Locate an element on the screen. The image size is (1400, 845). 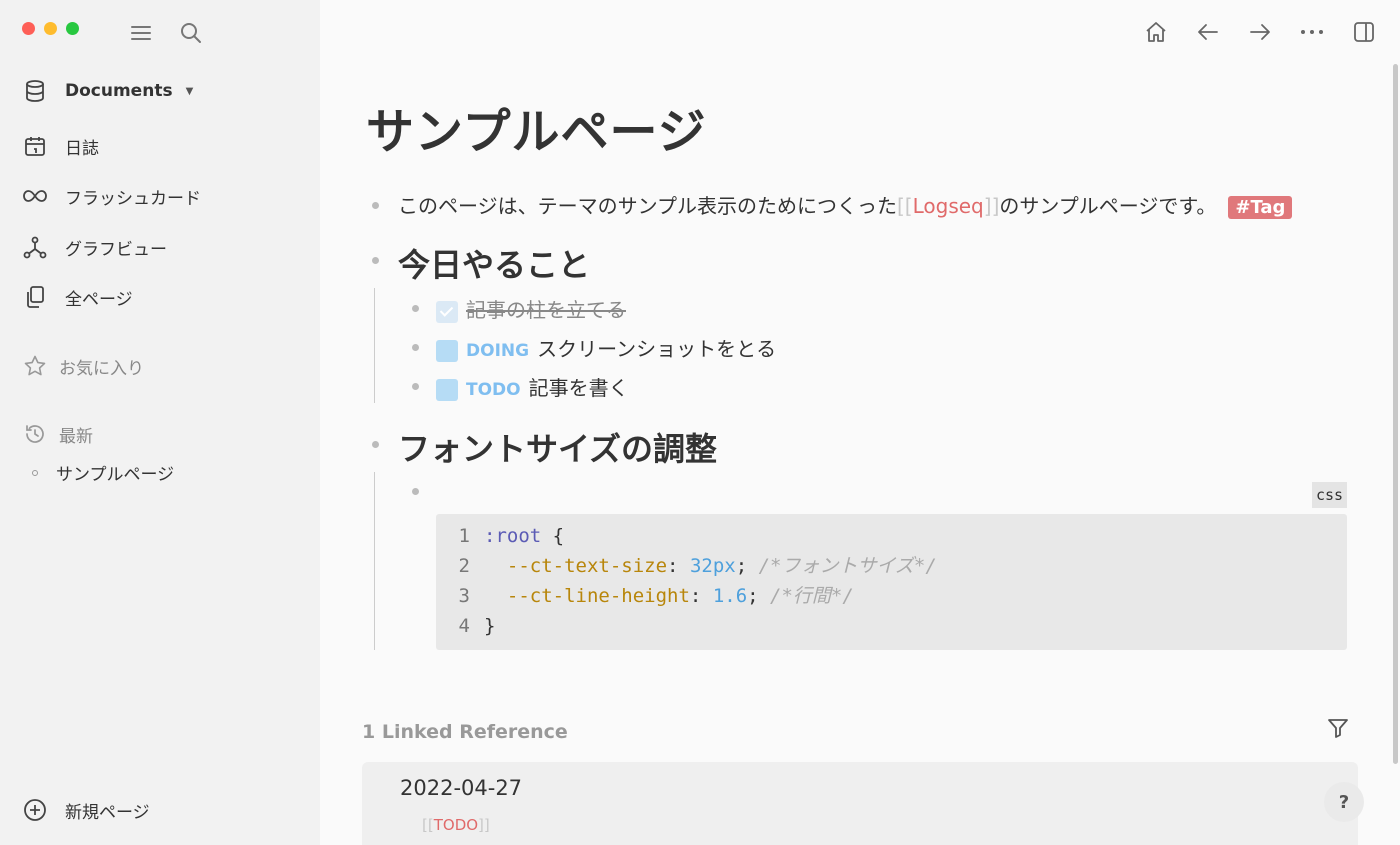
caret-down-icon: ▼ is located at coordinates (189, 91).